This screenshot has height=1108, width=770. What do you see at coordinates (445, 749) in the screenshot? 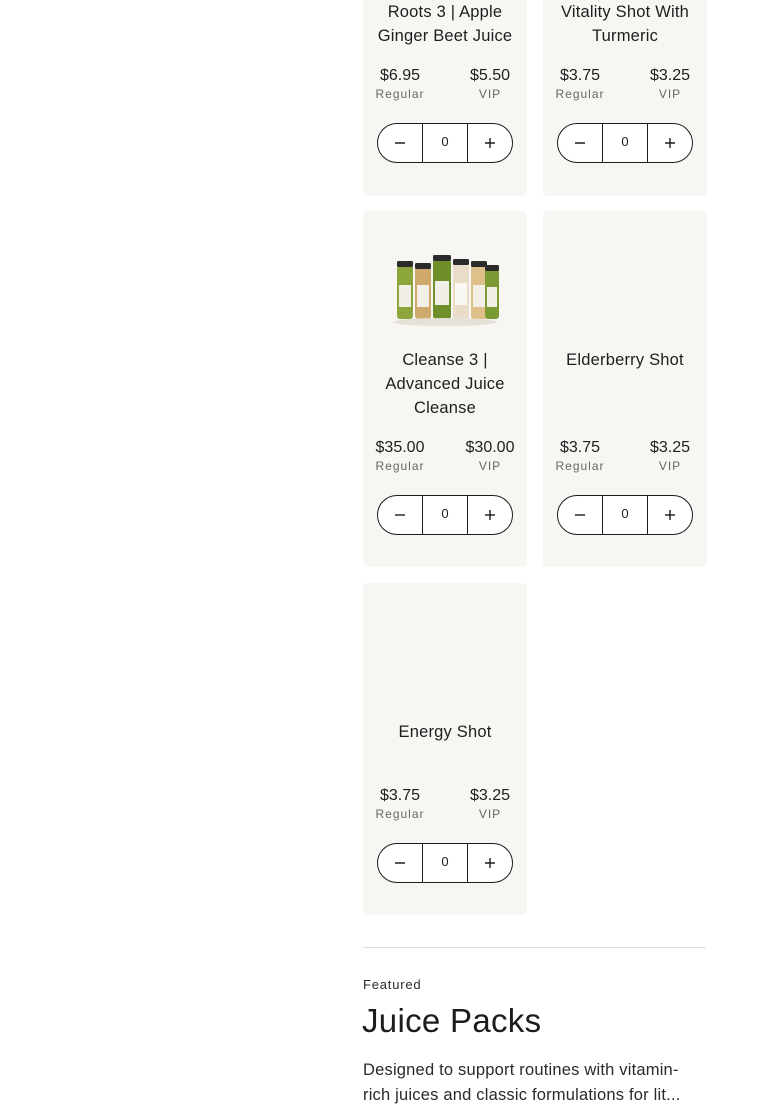
I see `product-card-energy-shot: Energy Shot $3.75 Regular $3.25 VIP 0` at bounding box center [445, 749].